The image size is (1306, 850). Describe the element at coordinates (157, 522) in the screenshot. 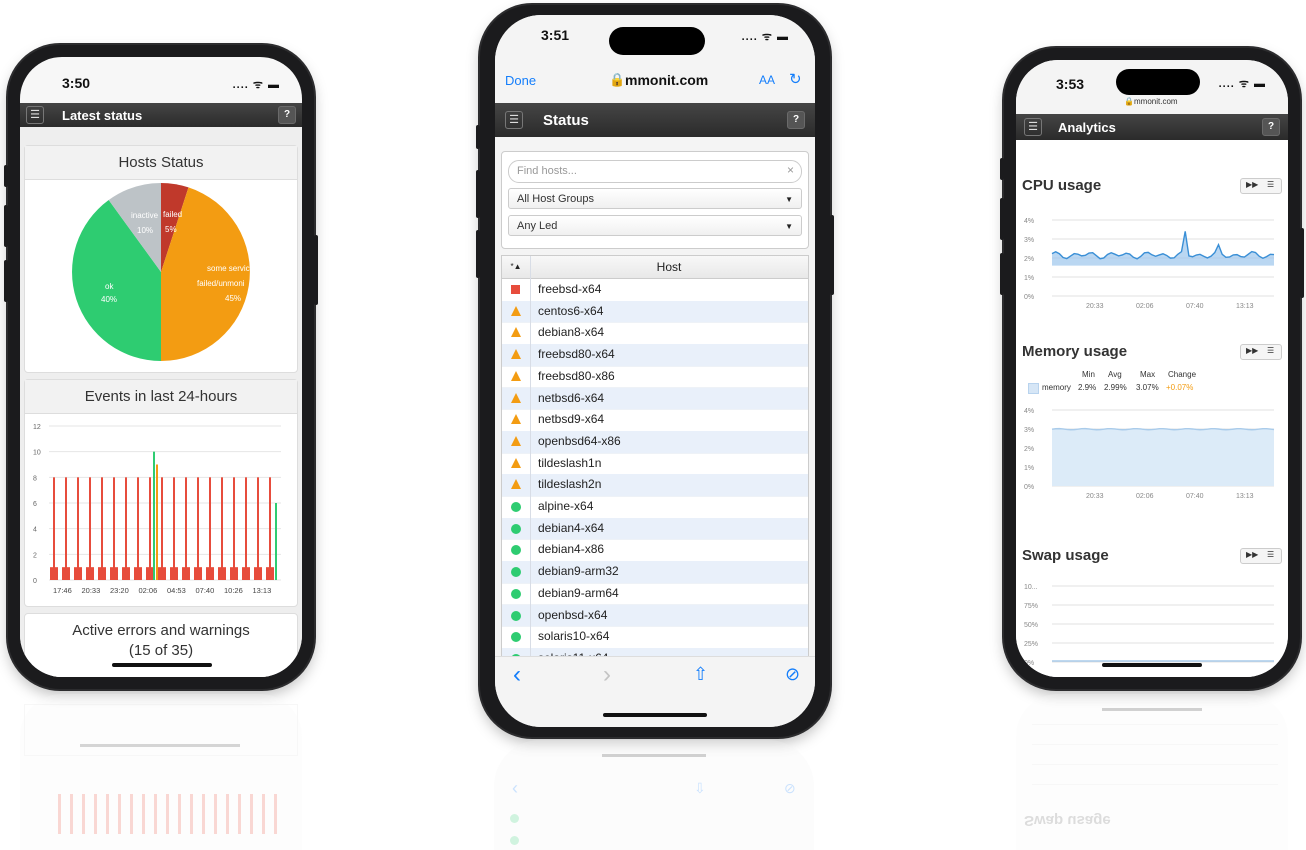

I see `event-bar-warning` at that location.